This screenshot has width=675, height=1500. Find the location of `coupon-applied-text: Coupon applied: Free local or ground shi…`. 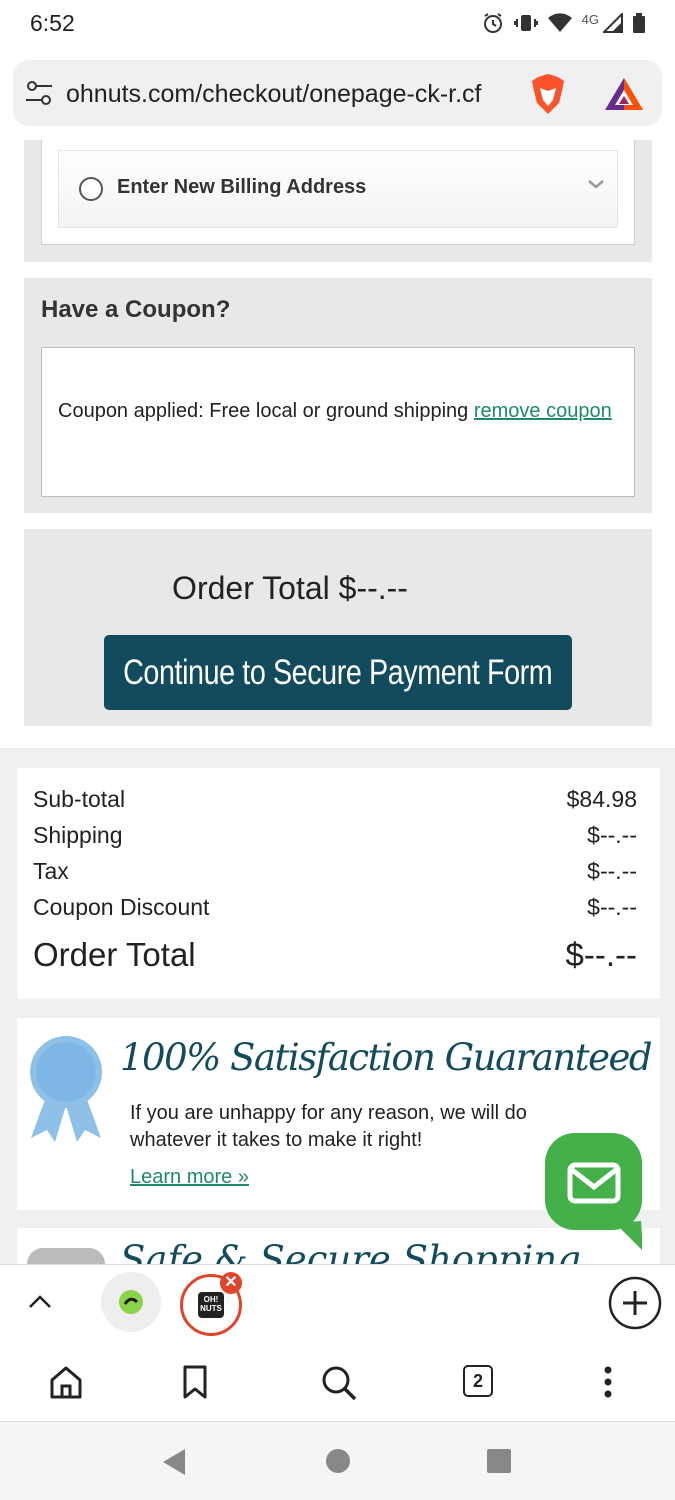

coupon-applied-text: Coupon applied: Free local or ground shi… is located at coordinates (263, 411).